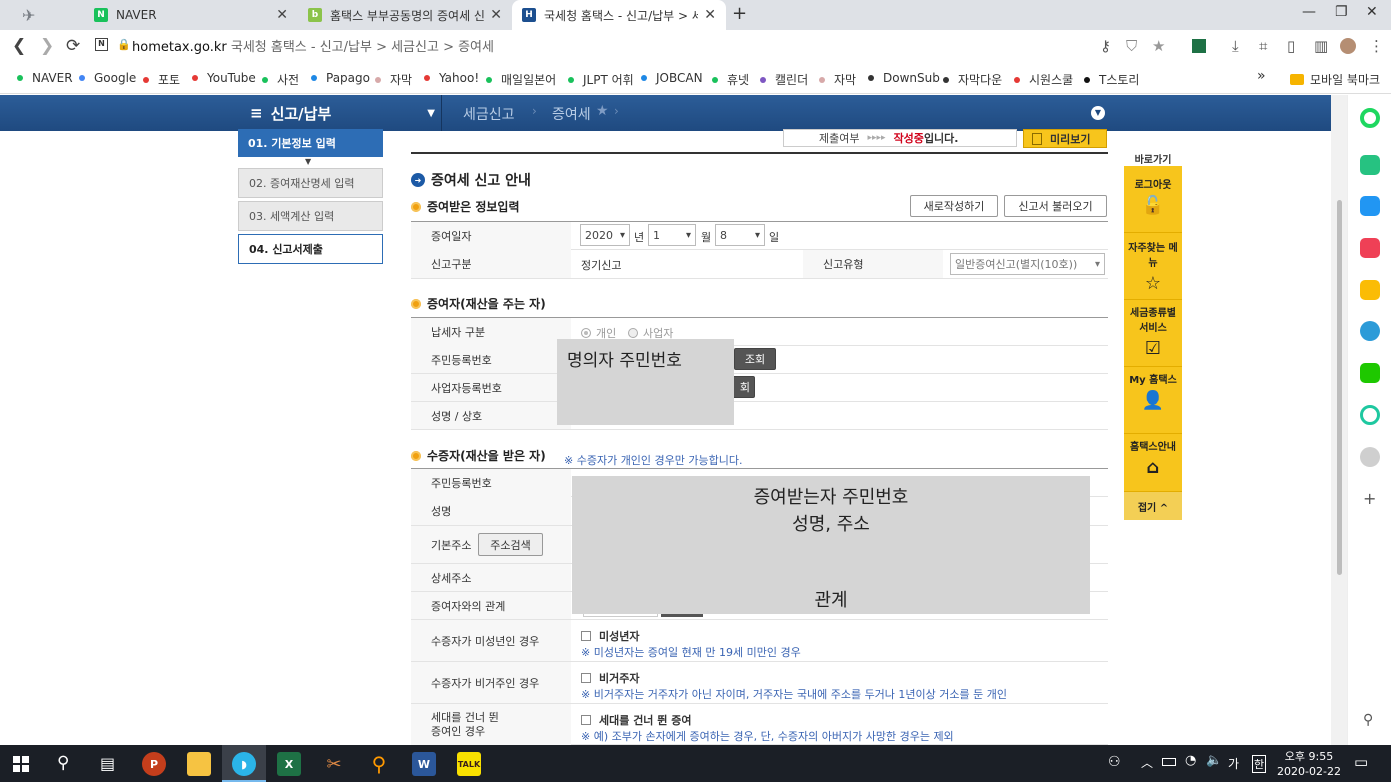 The width and height of the screenshot is (1391, 782). I want to click on windows-start-icon, so click(21, 764).